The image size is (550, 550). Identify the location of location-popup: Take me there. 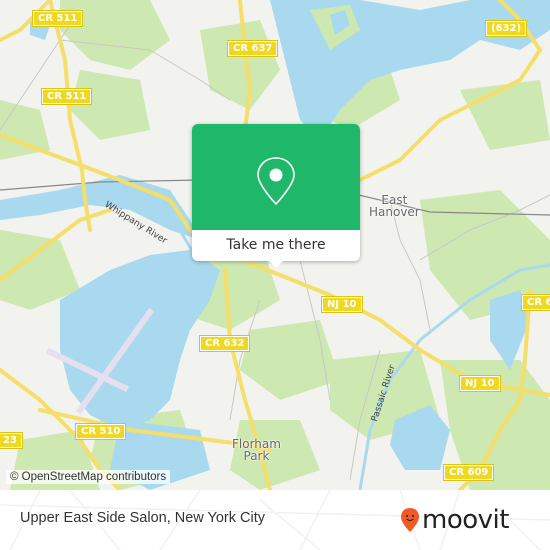
(276, 196).